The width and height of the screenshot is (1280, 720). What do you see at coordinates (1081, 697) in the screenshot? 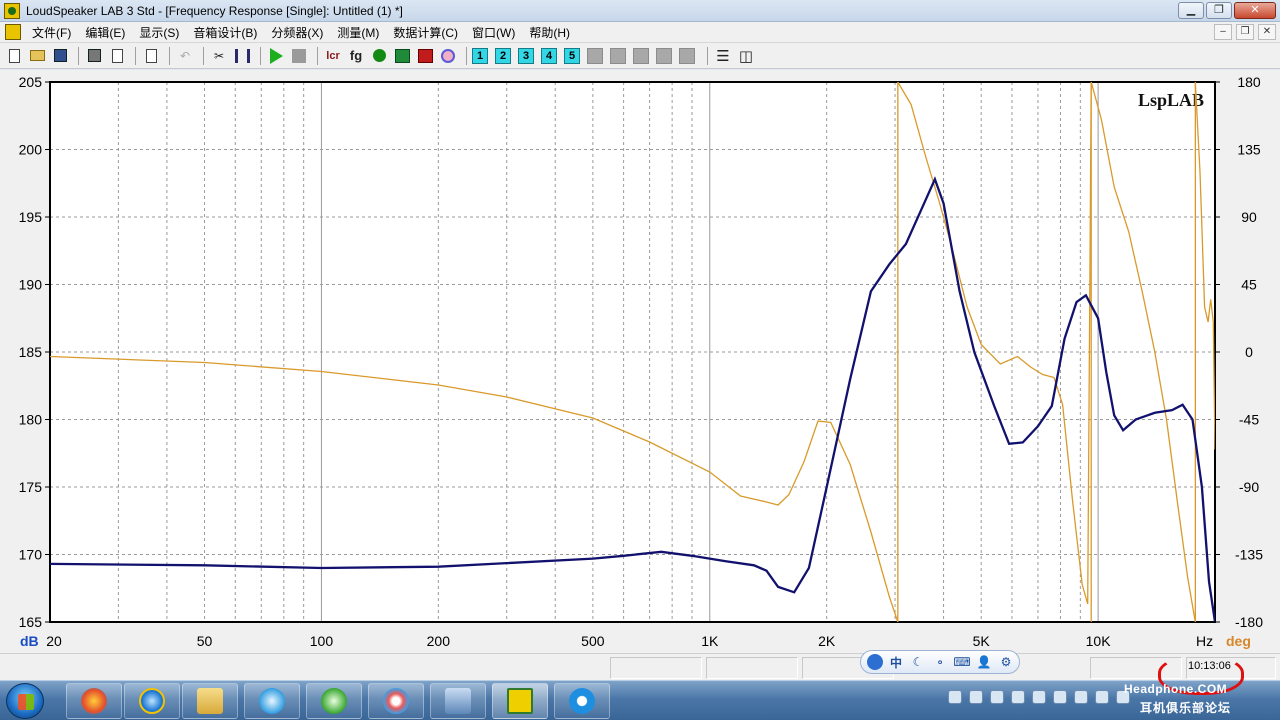
I see `tray-update-icon` at bounding box center [1081, 697].